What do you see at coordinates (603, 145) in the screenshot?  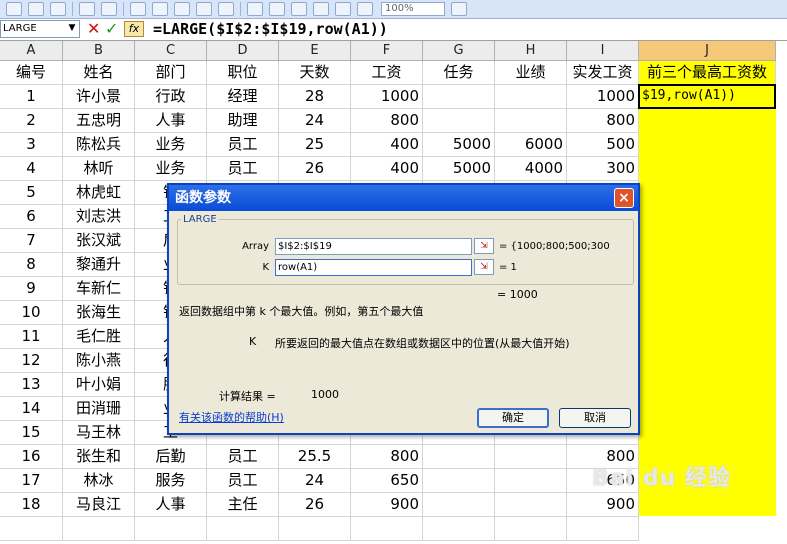 I see `table-cell: 500` at bounding box center [603, 145].